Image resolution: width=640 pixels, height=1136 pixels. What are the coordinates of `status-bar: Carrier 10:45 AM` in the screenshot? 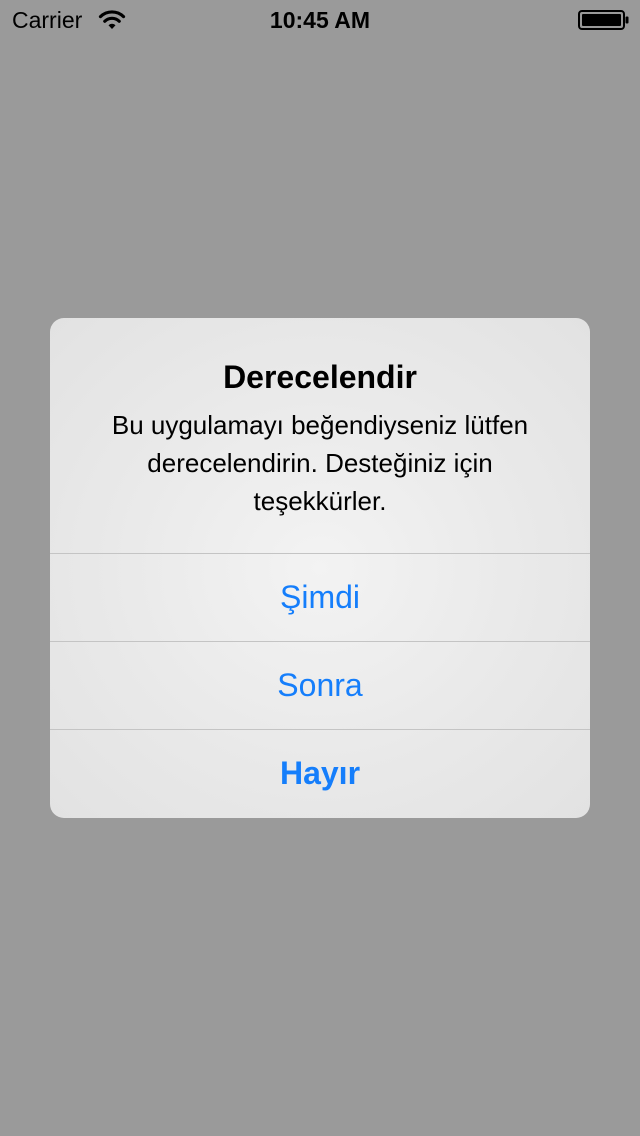 It's located at (320, 20).